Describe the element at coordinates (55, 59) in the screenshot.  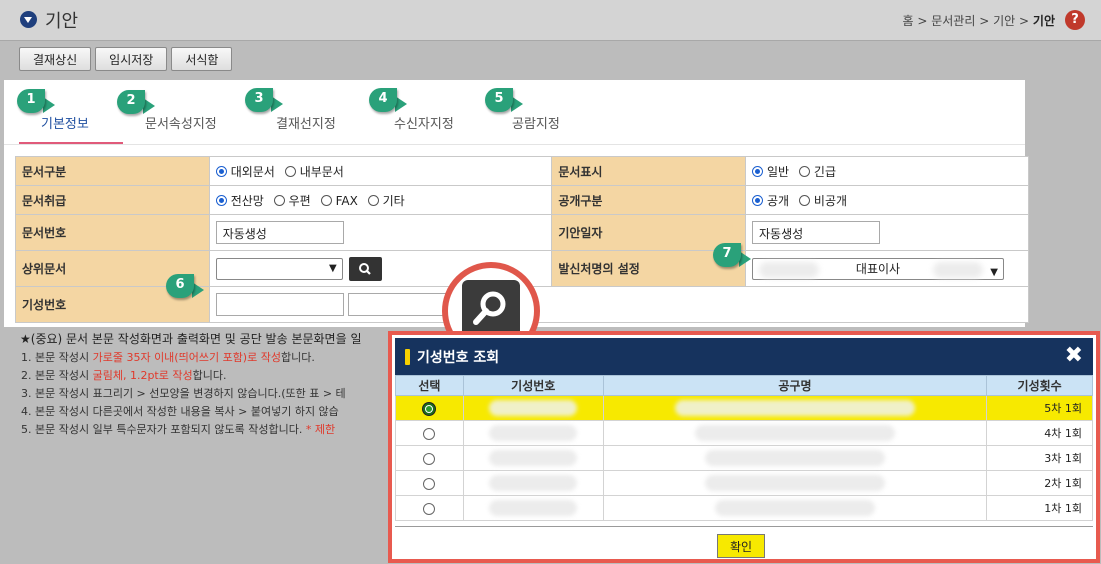
I see `submit-approval-button: 결재상신` at that location.